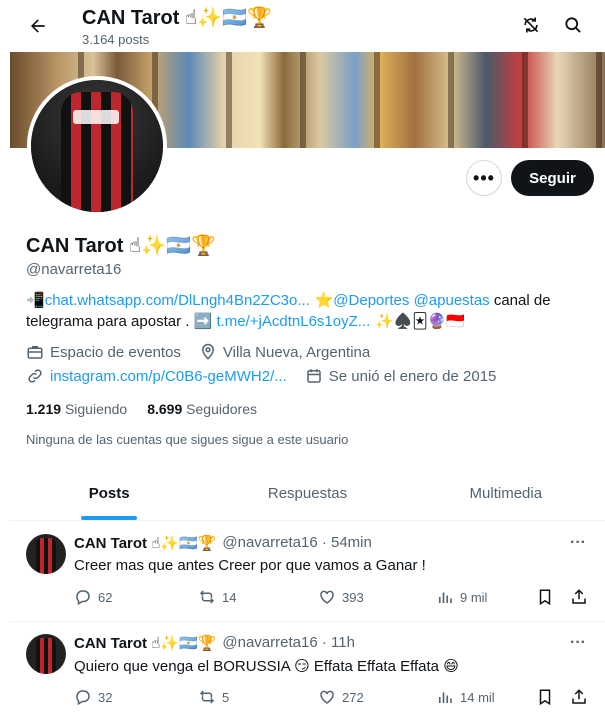 This screenshot has width=605, height=719. I want to click on search-icon, so click(573, 25).